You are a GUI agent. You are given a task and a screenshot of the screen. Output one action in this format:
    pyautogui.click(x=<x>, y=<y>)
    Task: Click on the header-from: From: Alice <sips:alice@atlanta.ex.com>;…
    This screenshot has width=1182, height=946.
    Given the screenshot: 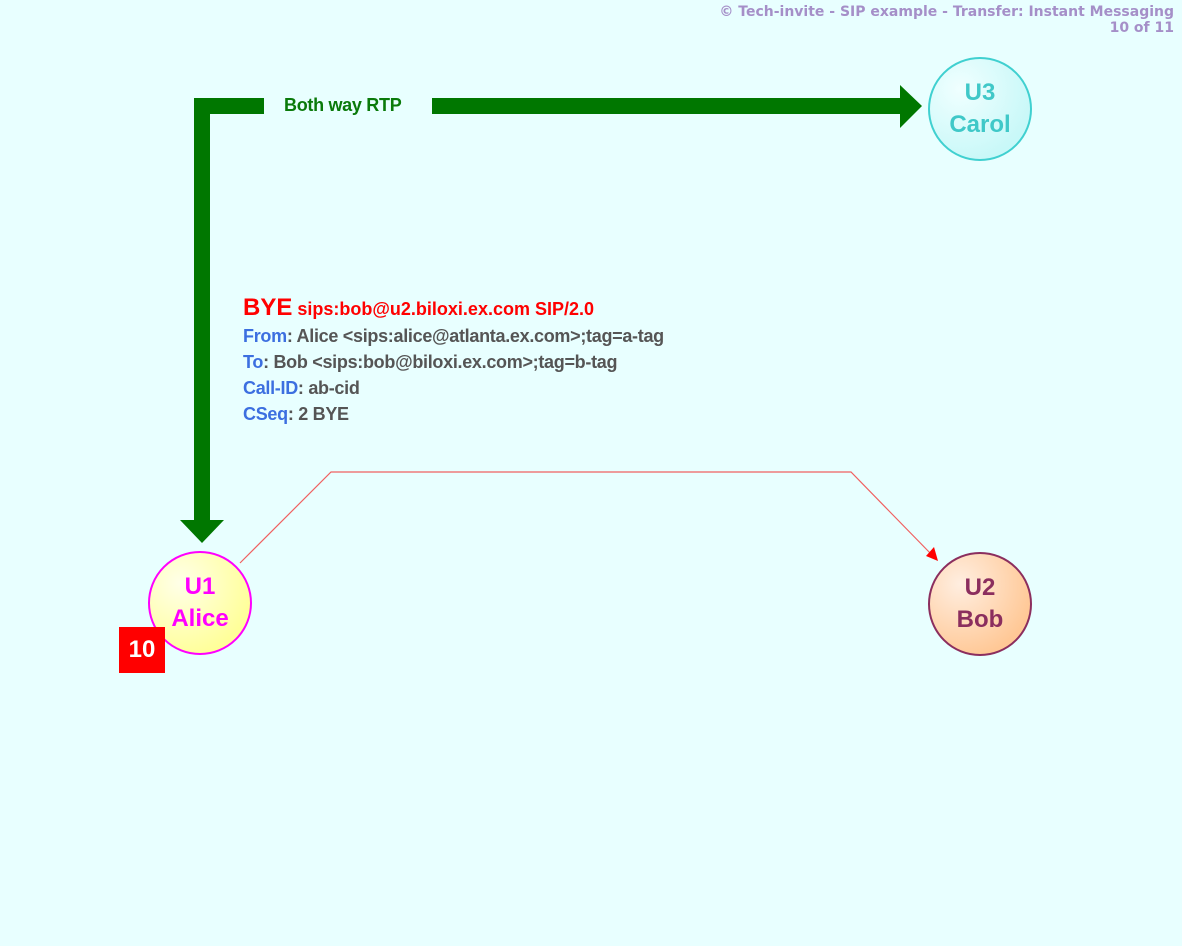 What is the action you would take?
    pyautogui.click(x=454, y=336)
    